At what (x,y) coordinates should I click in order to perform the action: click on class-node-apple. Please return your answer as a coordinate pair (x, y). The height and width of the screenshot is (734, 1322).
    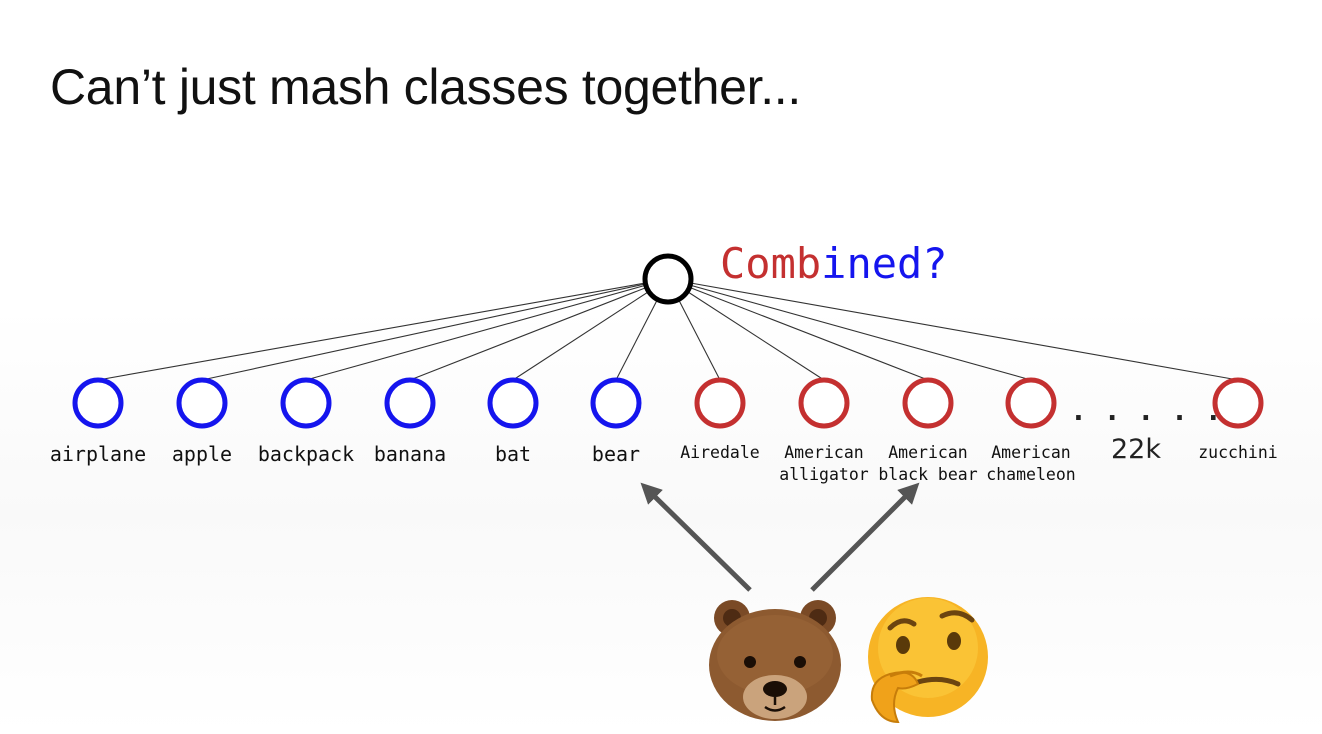
    Looking at the image, I should click on (202, 403).